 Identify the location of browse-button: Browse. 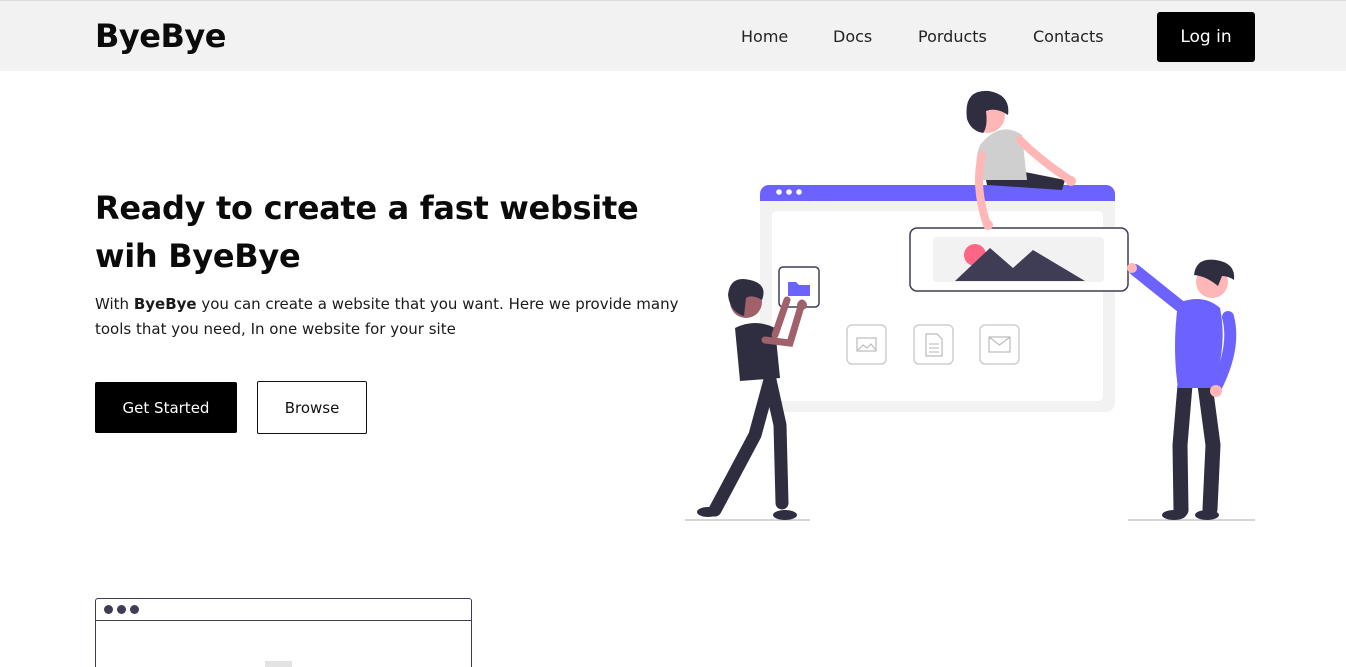
(312, 407).